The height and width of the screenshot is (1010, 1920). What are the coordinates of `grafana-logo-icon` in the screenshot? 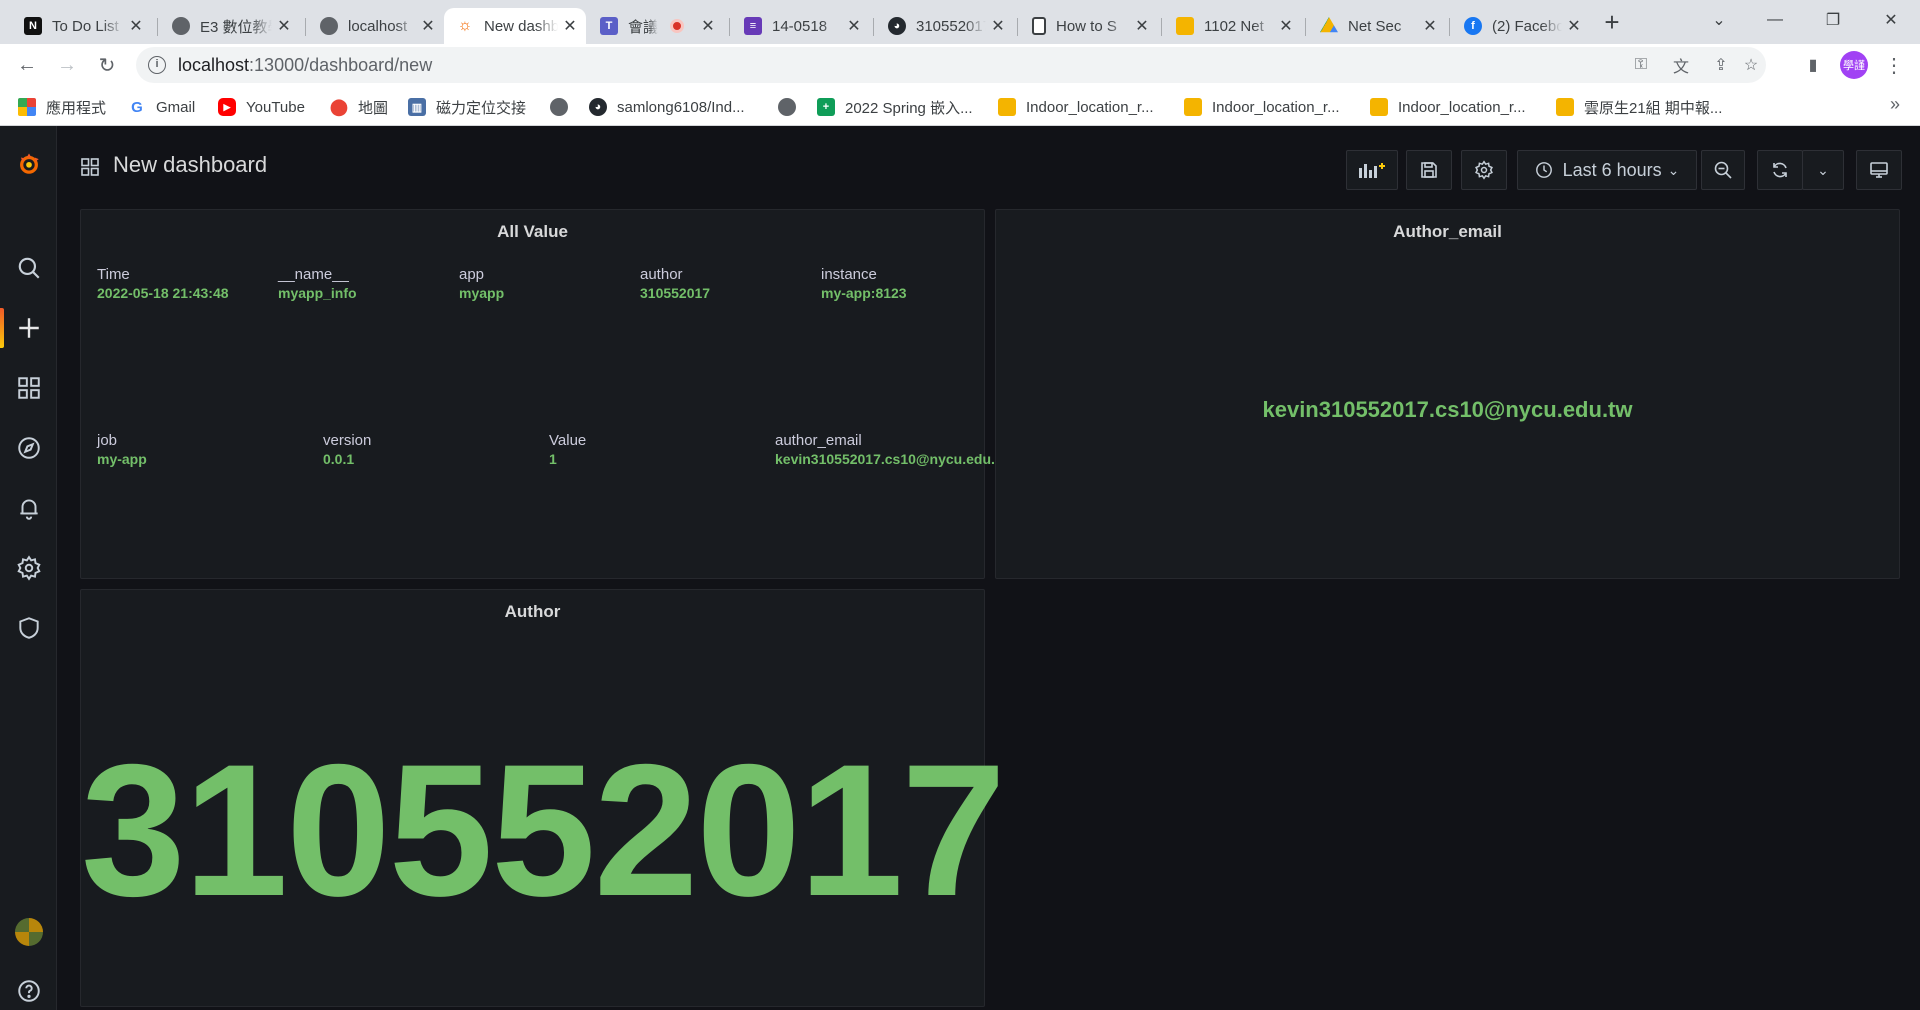 It's located at (28, 164).